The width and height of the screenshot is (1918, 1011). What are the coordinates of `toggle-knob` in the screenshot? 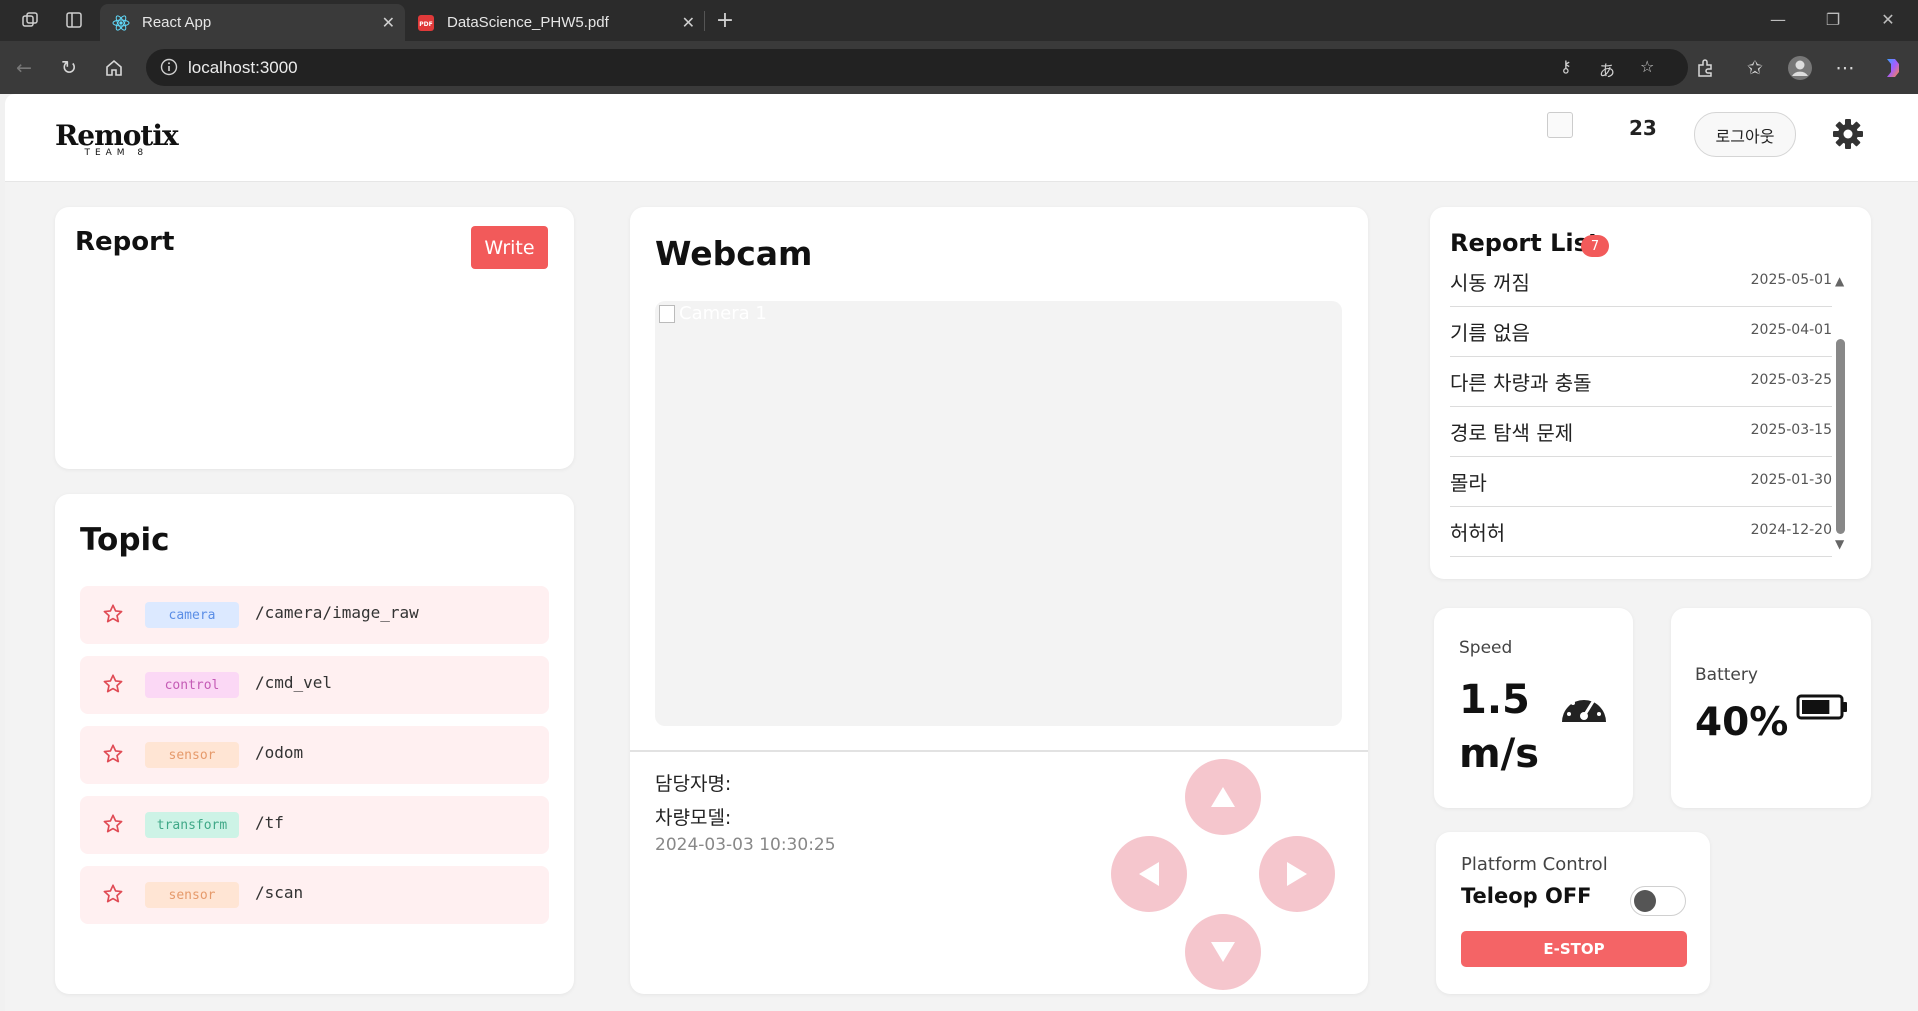 It's located at (1645, 901).